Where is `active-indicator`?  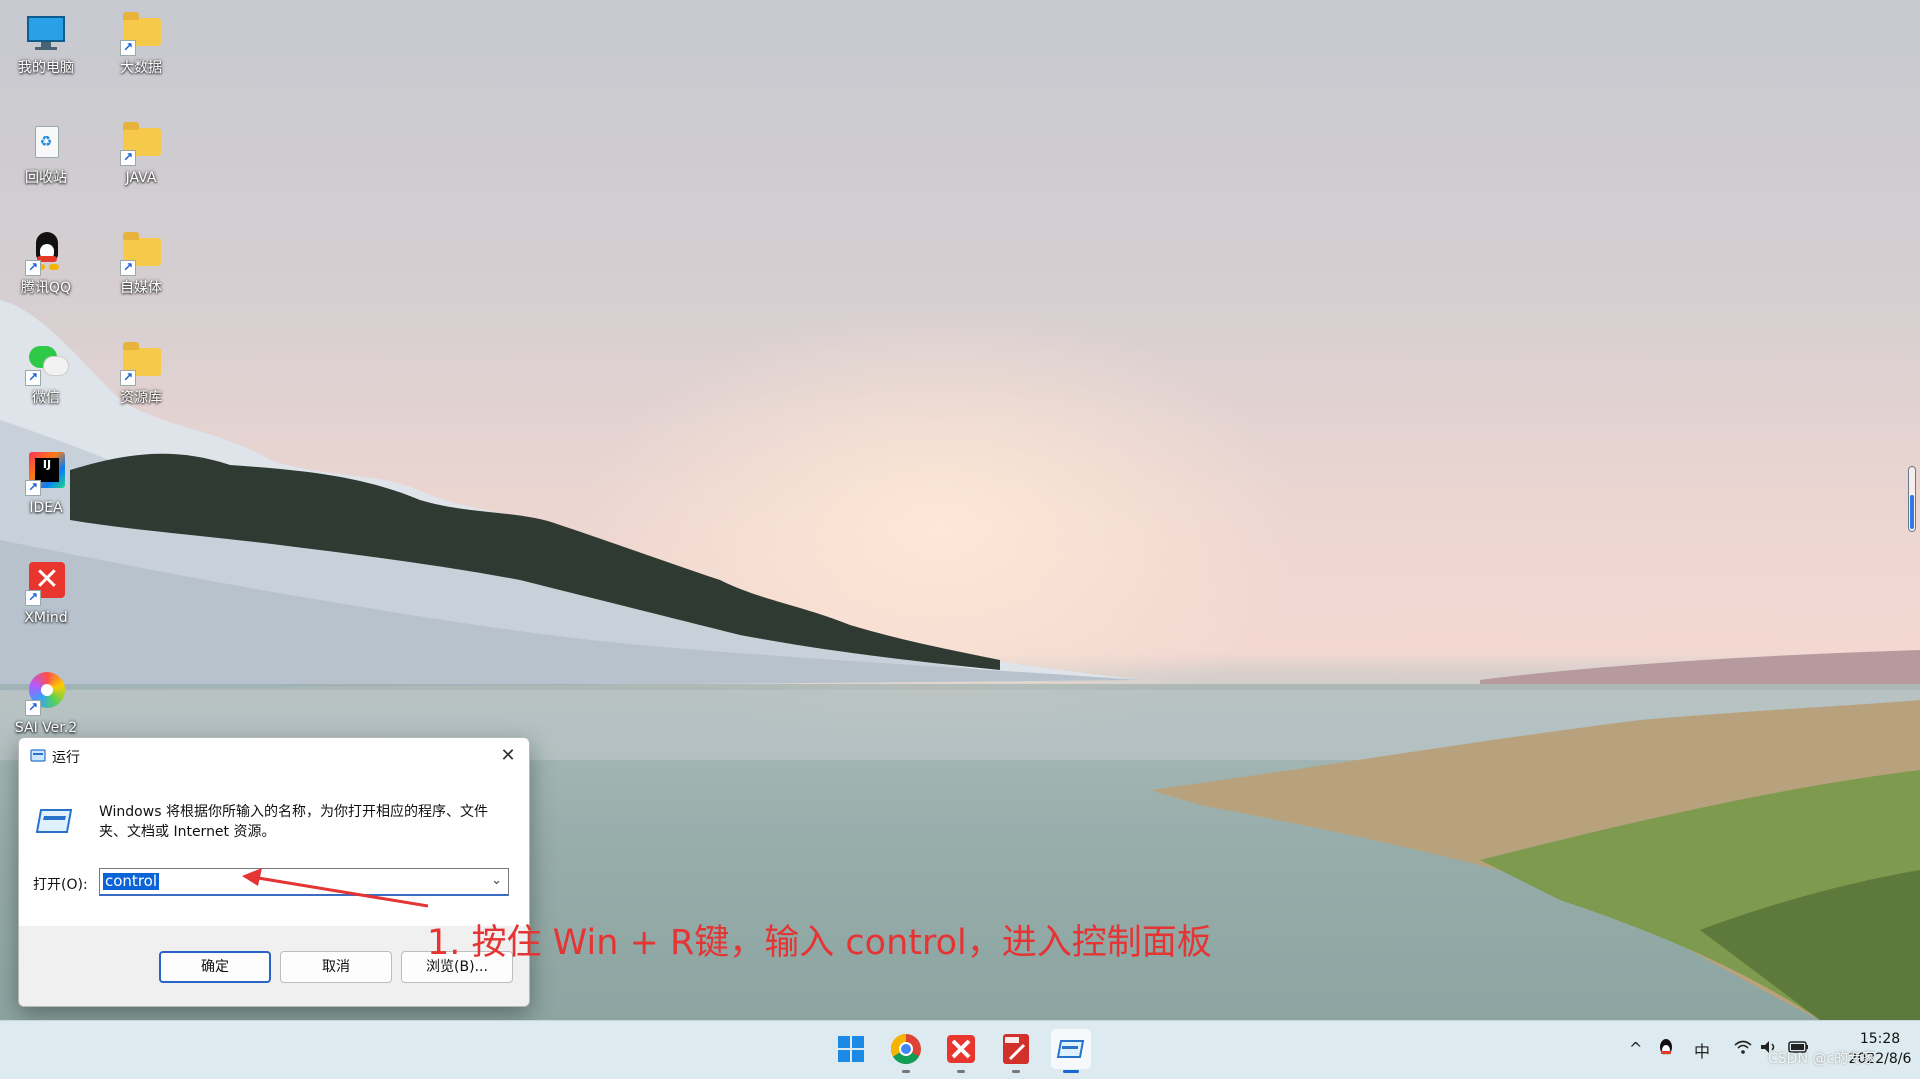
active-indicator is located at coordinates (1071, 1071).